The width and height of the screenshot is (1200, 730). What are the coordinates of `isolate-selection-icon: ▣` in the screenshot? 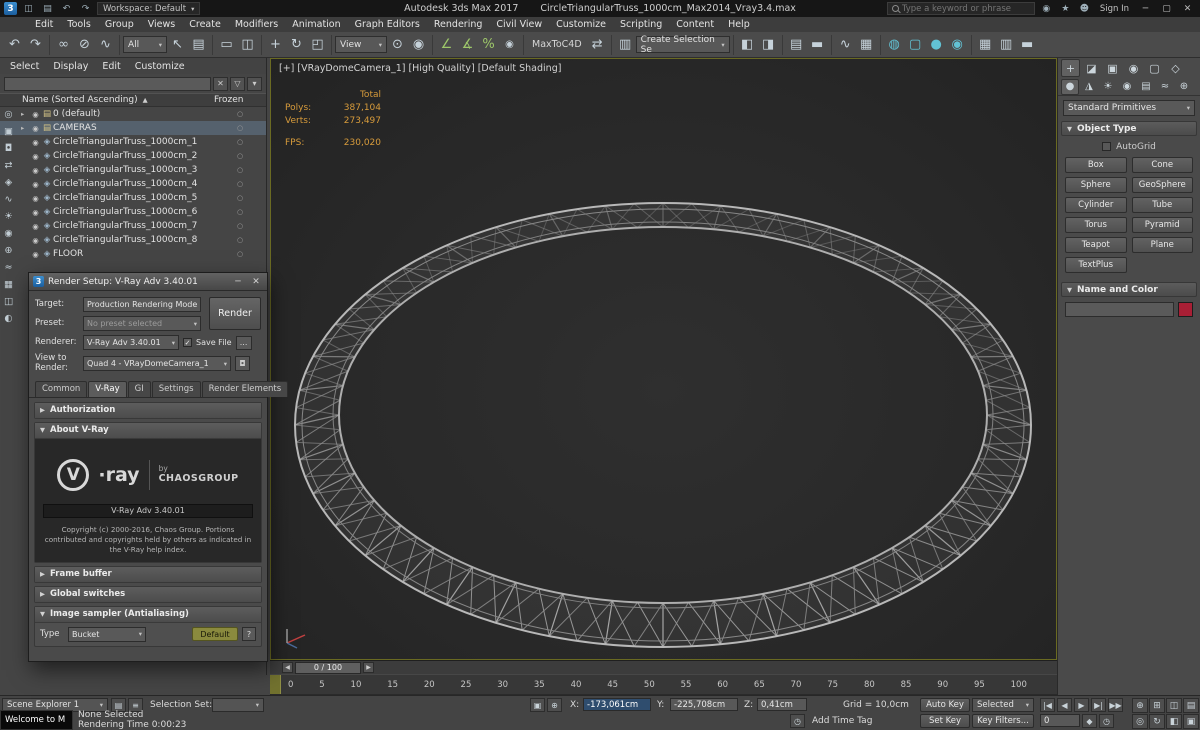 It's located at (537, 705).